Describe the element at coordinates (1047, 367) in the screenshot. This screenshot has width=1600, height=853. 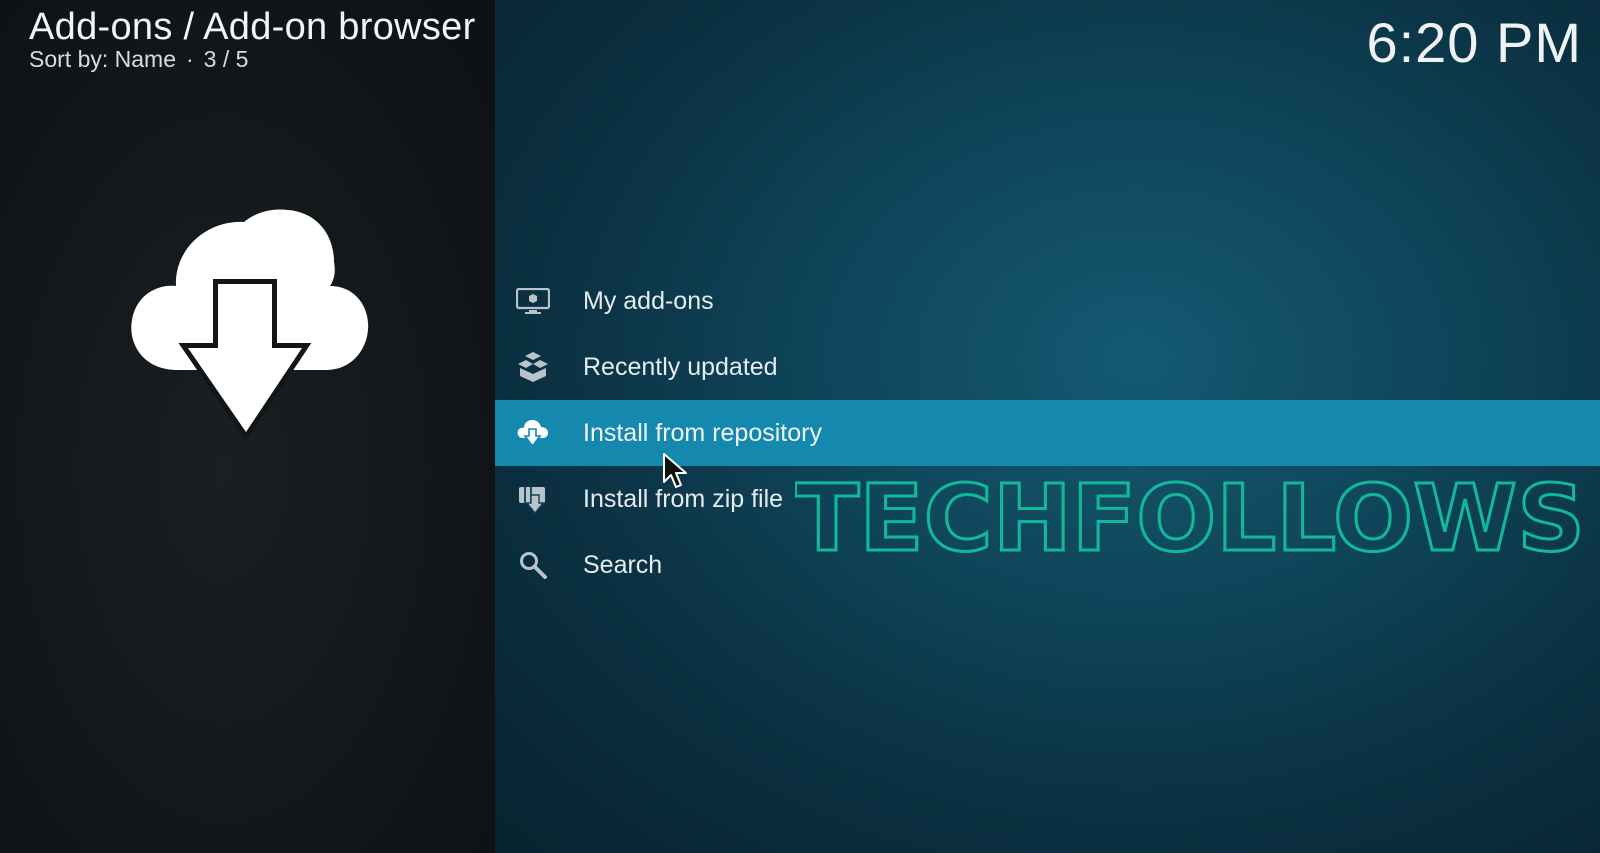
I see `menu-item-recently-updated: Recently updated` at that location.